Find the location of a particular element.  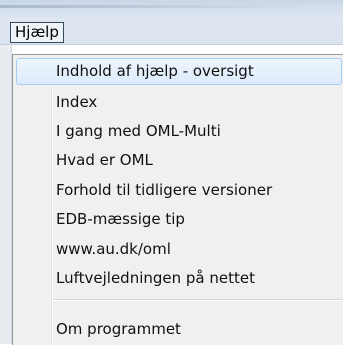

menu-item-tidligere-versioner: Forhold til tidligere versioner is located at coordinates (179, 190).